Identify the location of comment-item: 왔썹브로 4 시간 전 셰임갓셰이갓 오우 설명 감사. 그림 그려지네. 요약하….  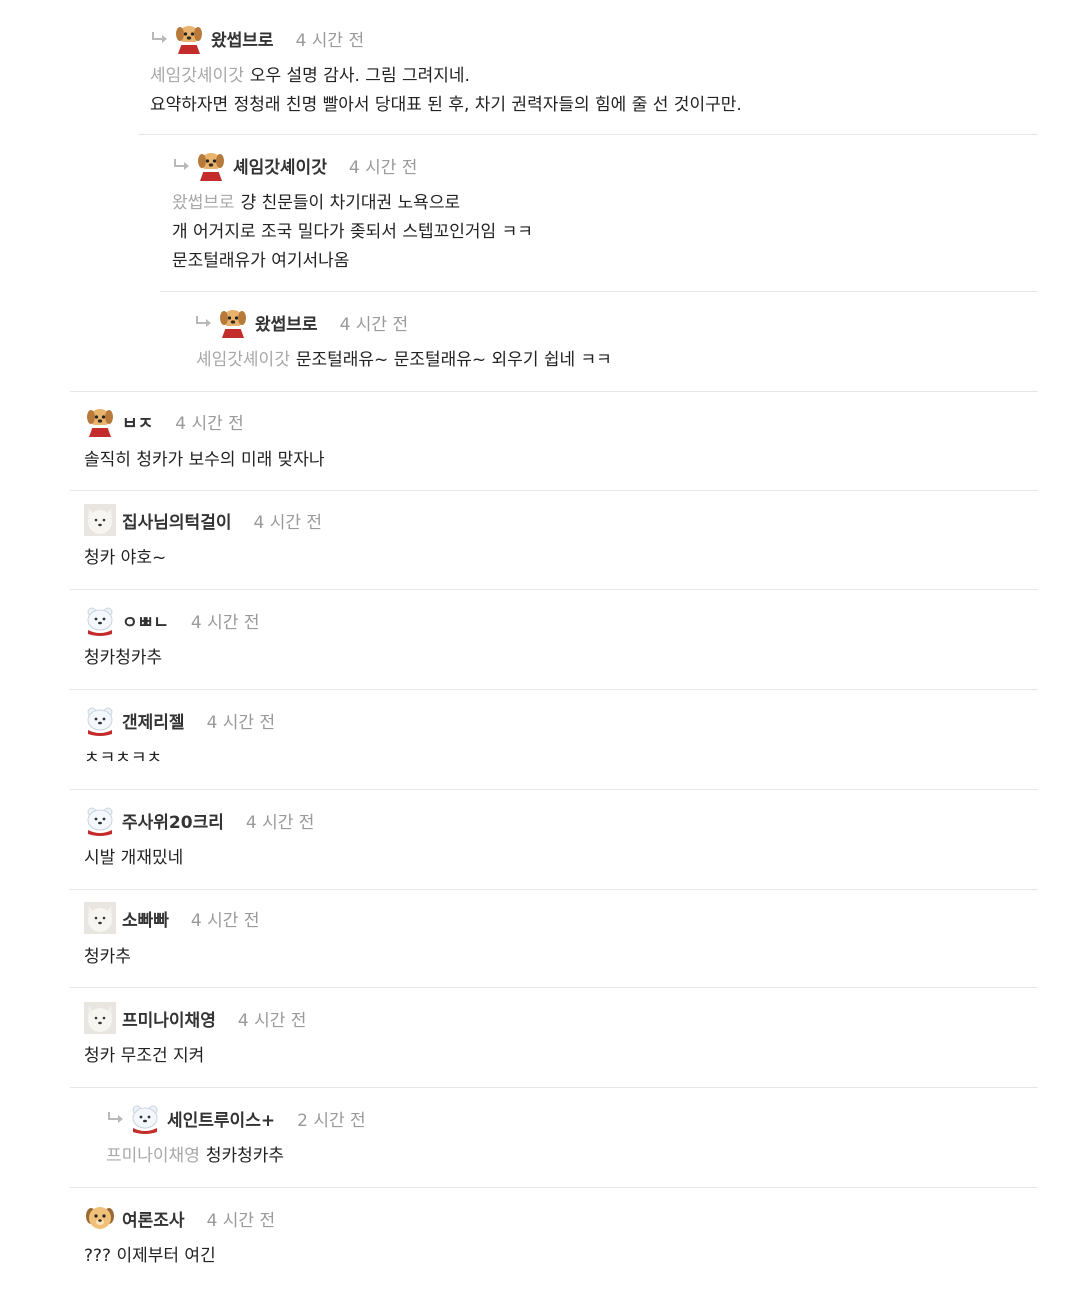
(588, 67).